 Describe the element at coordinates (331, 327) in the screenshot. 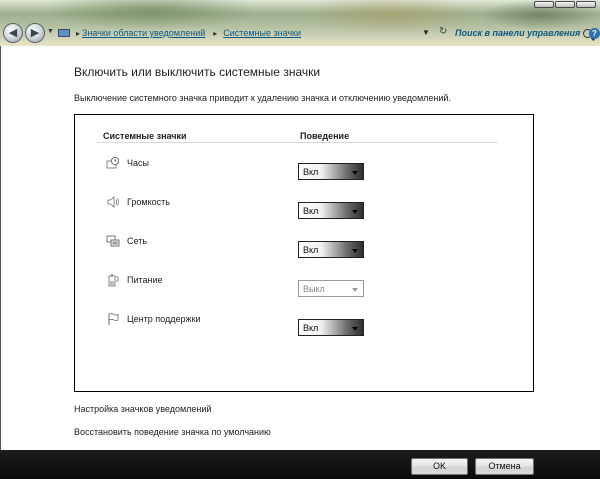

I see `action-center-behavior-select: Вкл` at that location.